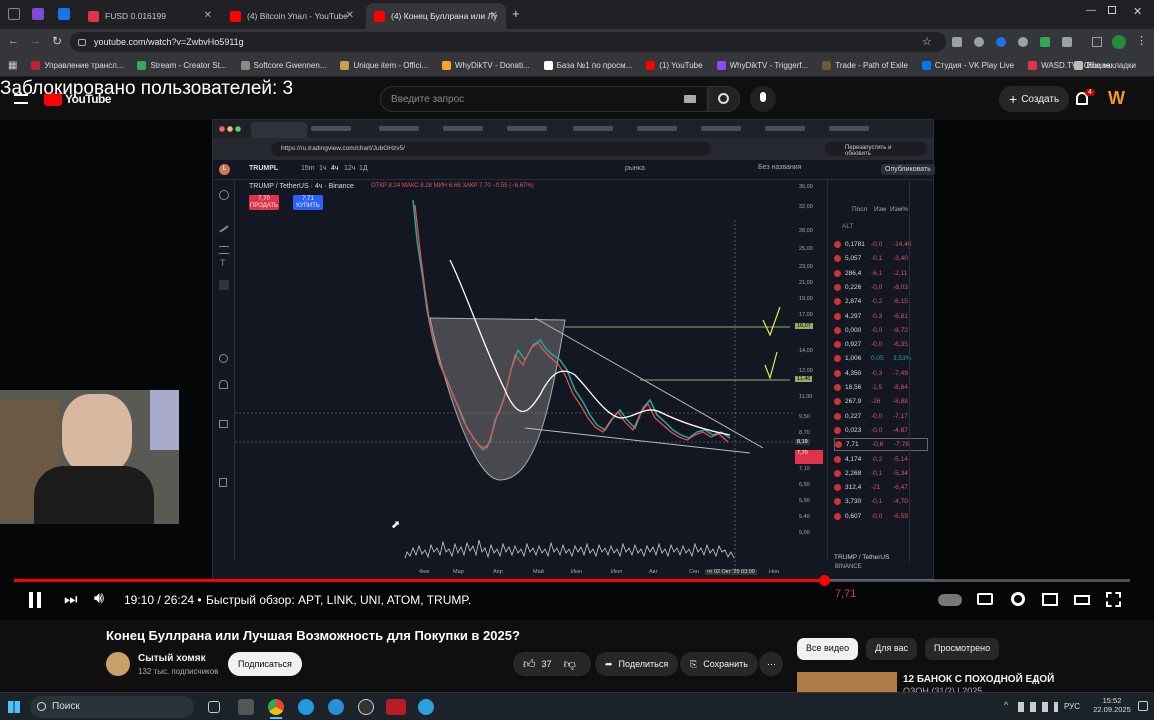 The image size is (1154, 720). I want to click on extensions-puzzle-icon, so click(1067, 42).